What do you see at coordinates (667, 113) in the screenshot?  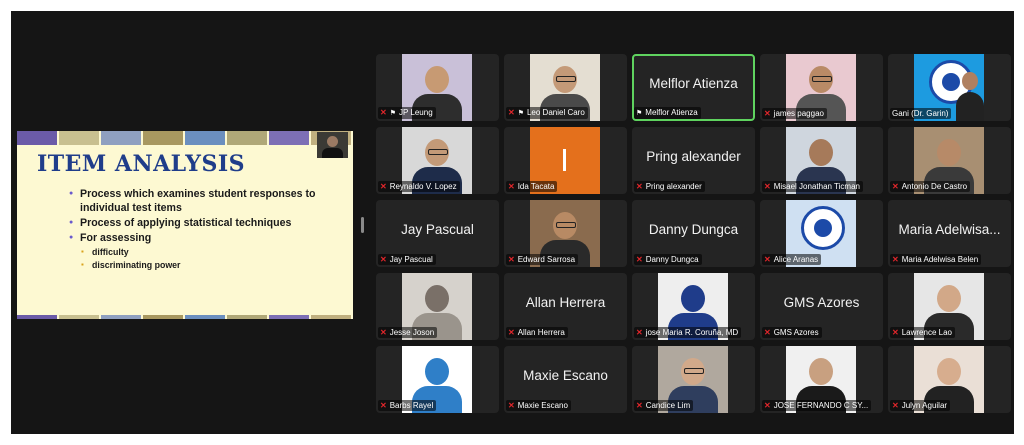 I see `participant-name-label: ⚑ Melflor Atienza` at bounding box center [667, 113].